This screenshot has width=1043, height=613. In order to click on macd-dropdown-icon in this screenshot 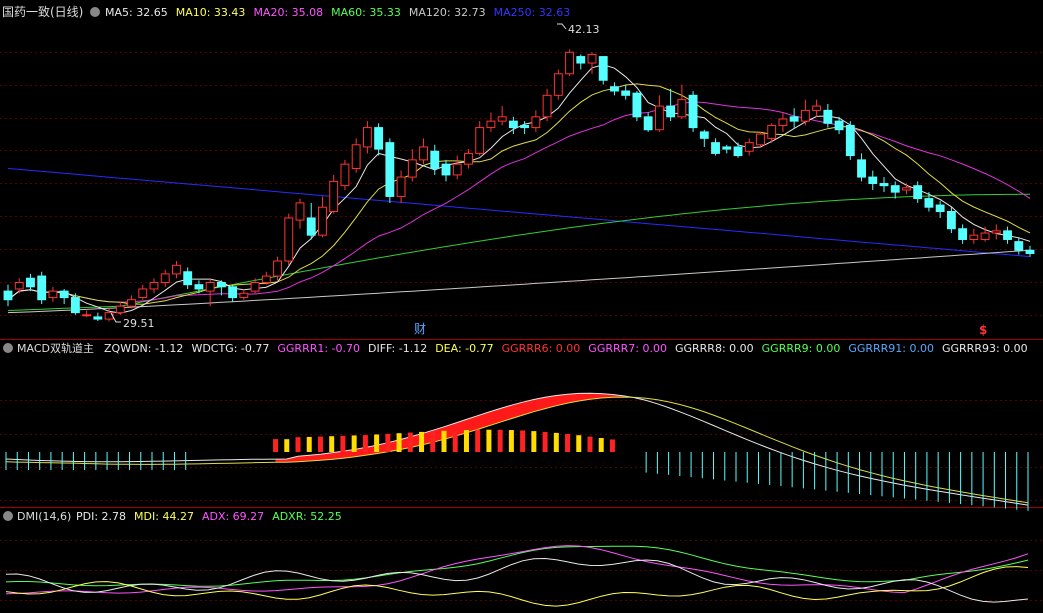, I will do `click(8, 348)`.